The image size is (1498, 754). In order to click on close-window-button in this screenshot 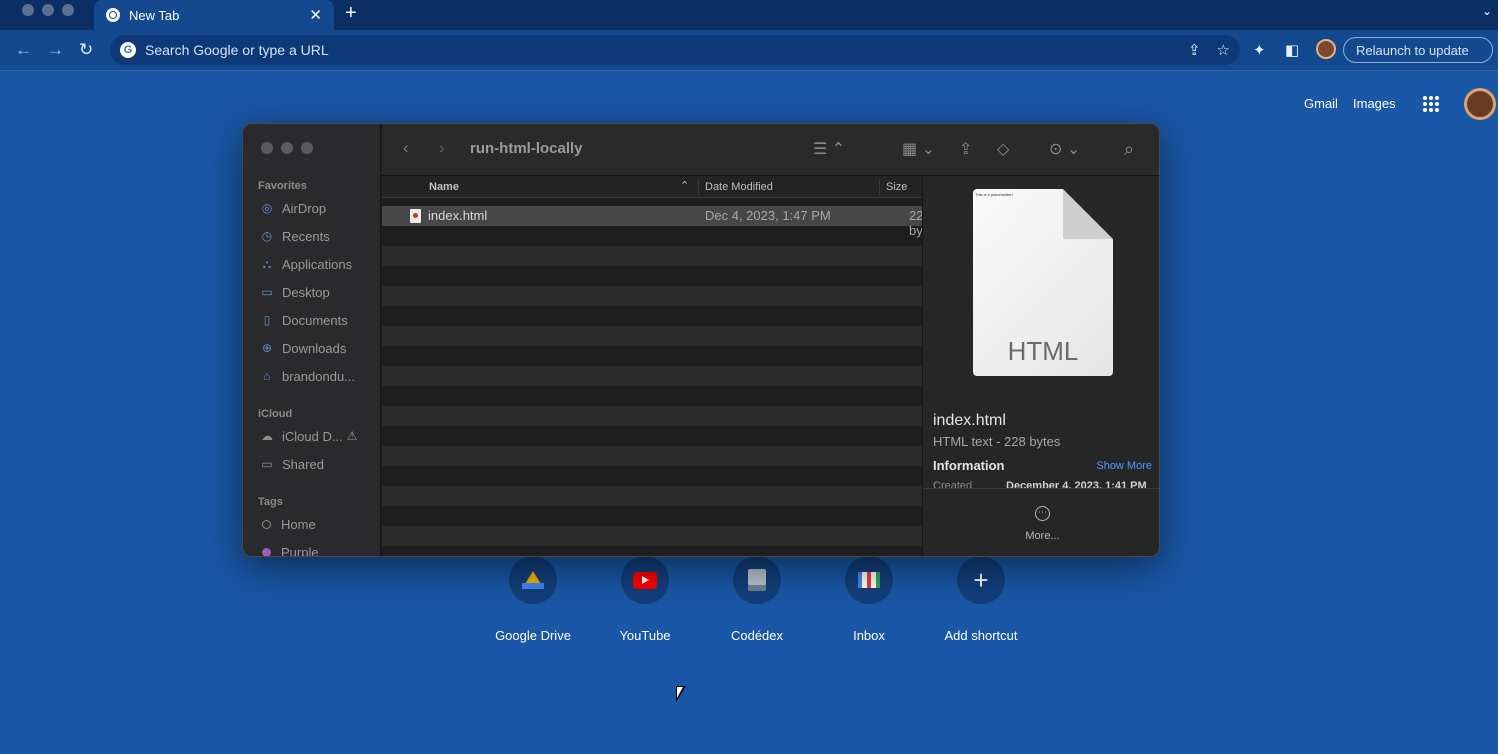, I will do `click(28, 10)`.